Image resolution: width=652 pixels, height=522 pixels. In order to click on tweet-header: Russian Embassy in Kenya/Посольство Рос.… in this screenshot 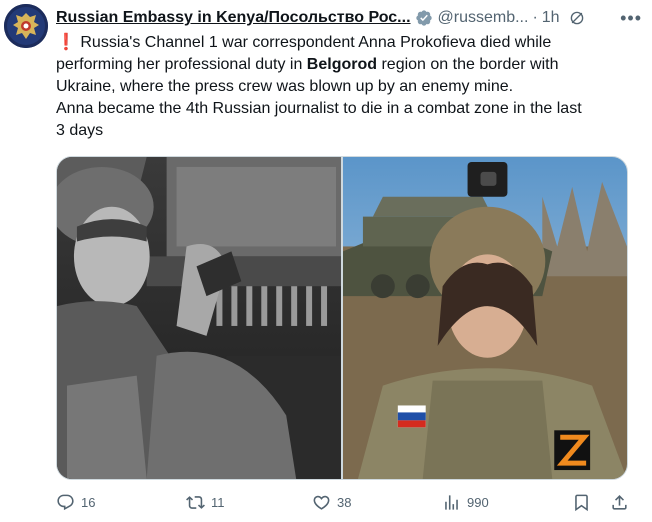, I will do `click(349, 18)`.